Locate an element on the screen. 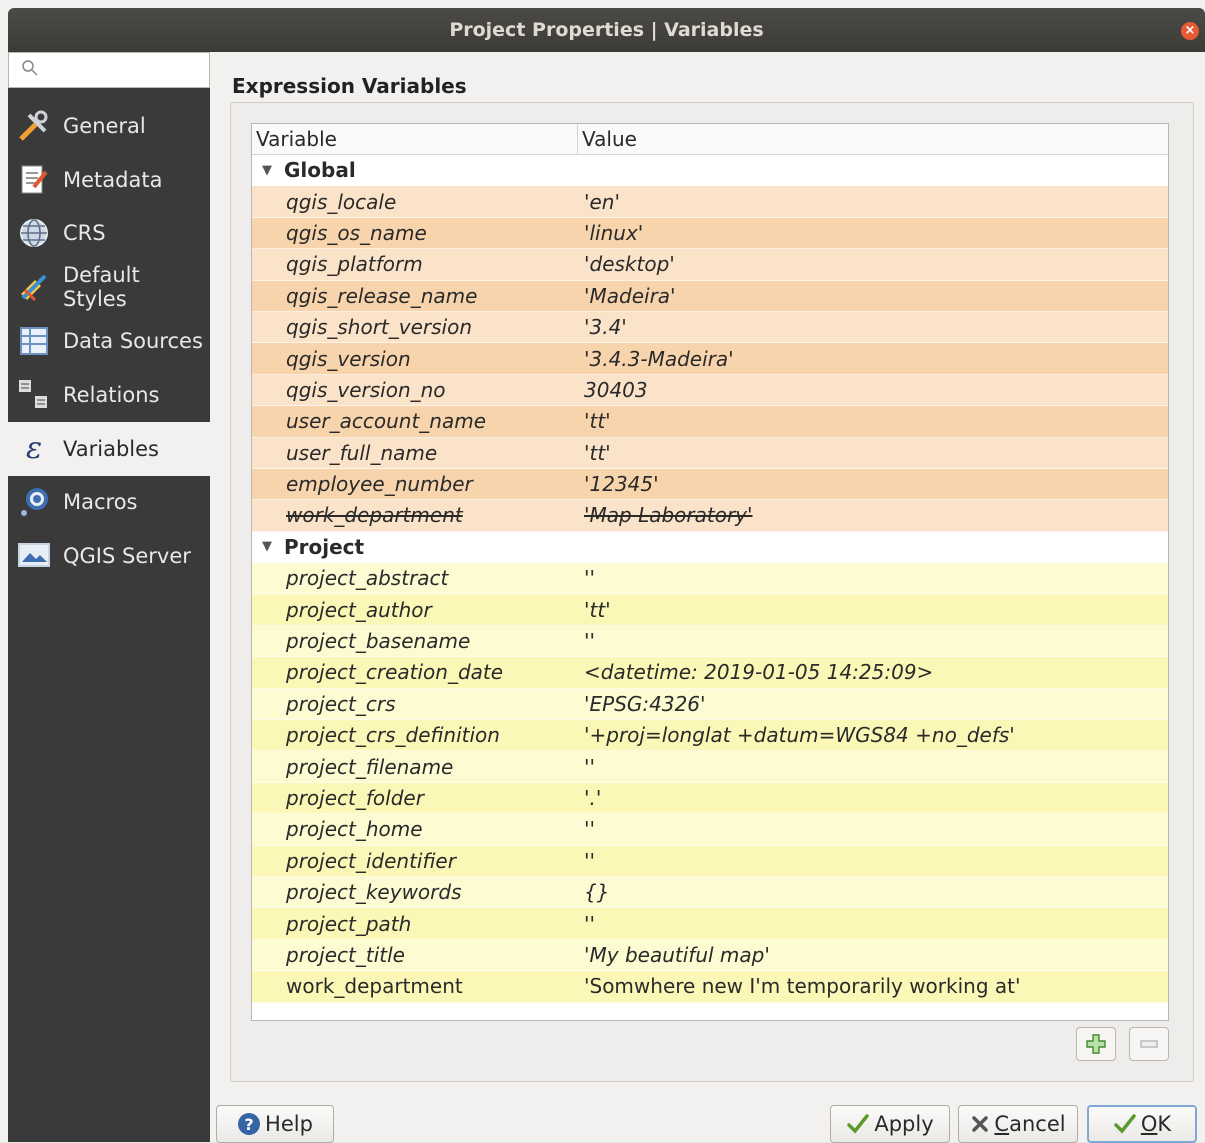  relations-icon is located at coordinates (34, 395).